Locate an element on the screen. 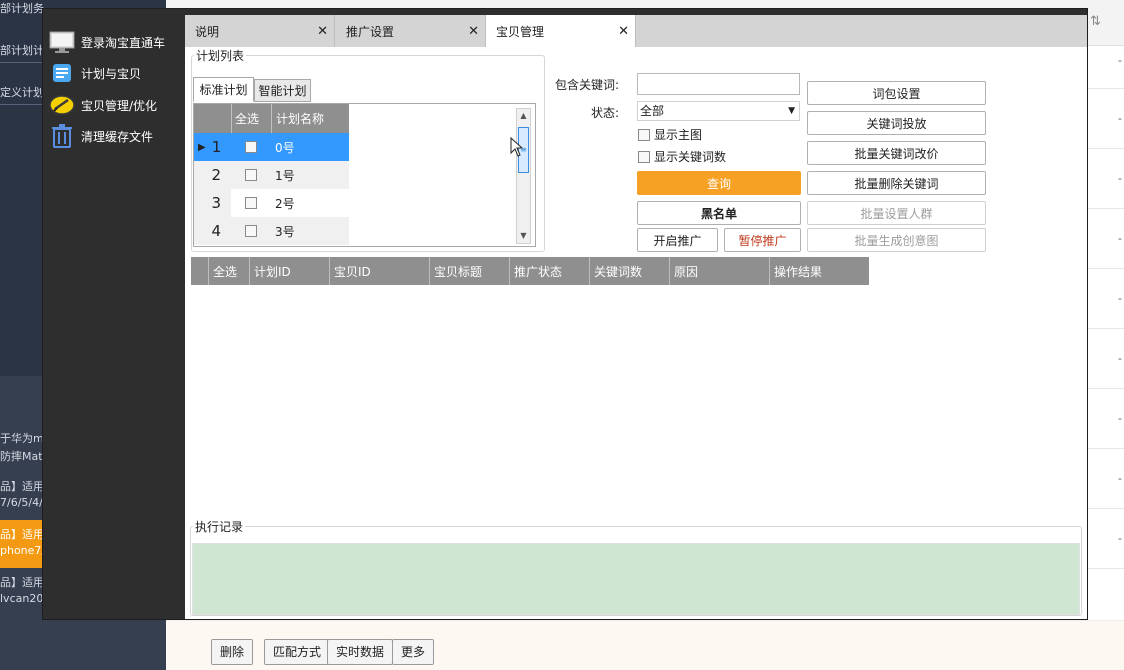 This screenshot has height=670, width=1124. tab-bar: 说明 ✕ 推广设置 ✕ 宝贝管理 ✕ is located at coordinates (636, 31).